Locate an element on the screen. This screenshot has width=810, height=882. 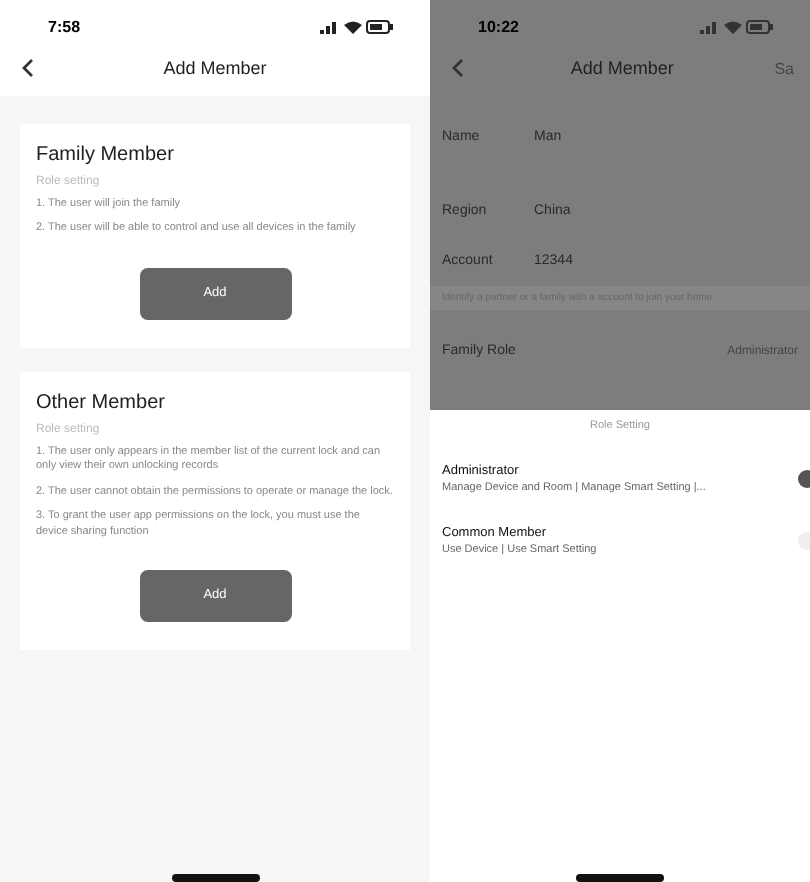
card-title: Family Member is located at coordinates (106, 155).